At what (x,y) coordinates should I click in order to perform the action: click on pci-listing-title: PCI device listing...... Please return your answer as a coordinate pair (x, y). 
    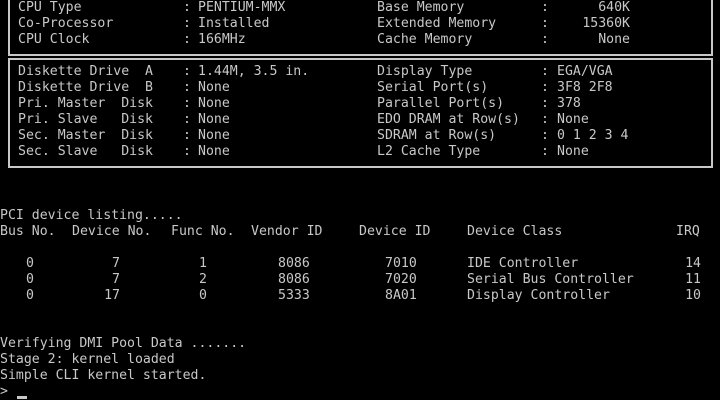
    Looking at the image, I should click on (91, 215).